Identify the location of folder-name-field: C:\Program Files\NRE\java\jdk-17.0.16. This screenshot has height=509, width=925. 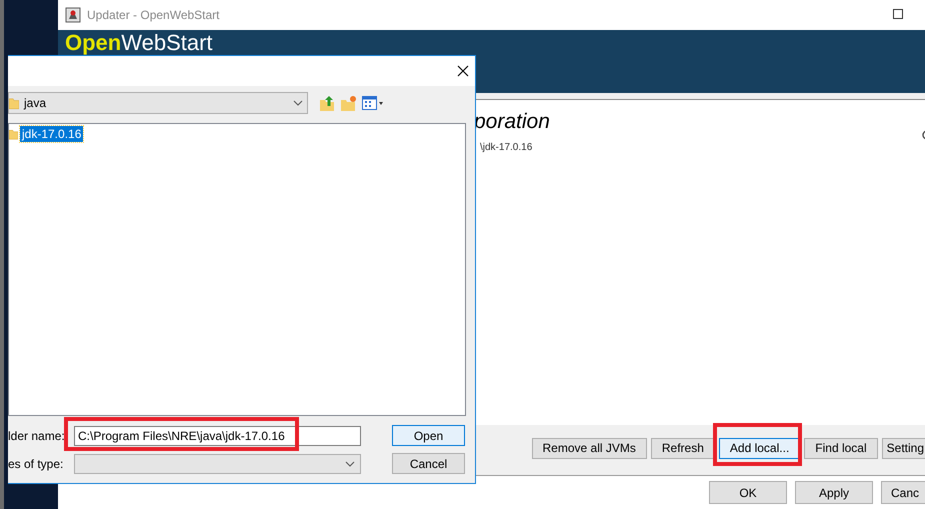
(217, 436).